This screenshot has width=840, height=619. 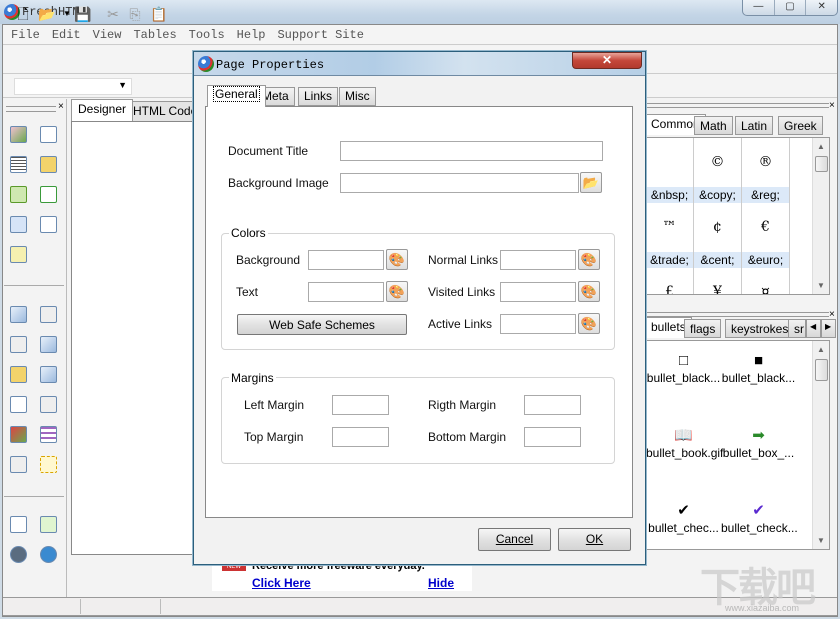 I want to click on bullet-item: 📖 bullet_book.gif, so click(x=684, y=443).